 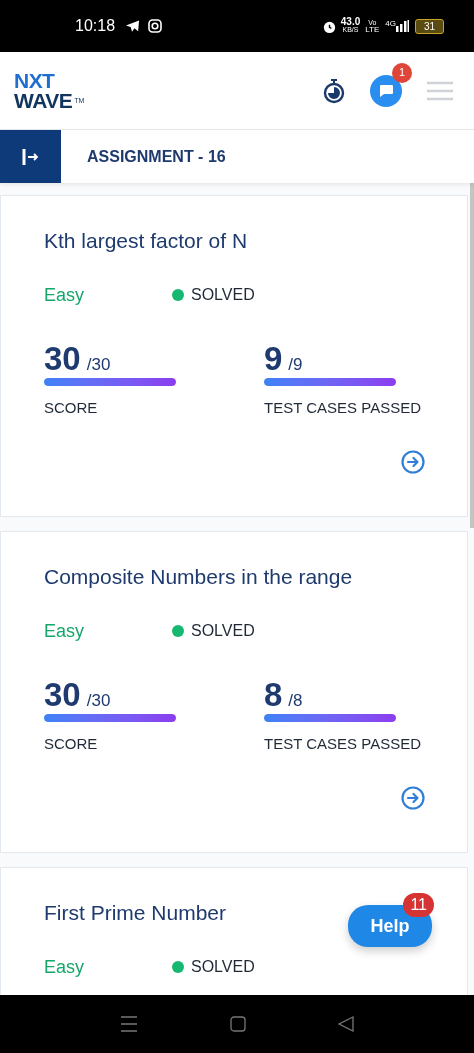 I want to click on back-icon, so click(x=346, y=1024).